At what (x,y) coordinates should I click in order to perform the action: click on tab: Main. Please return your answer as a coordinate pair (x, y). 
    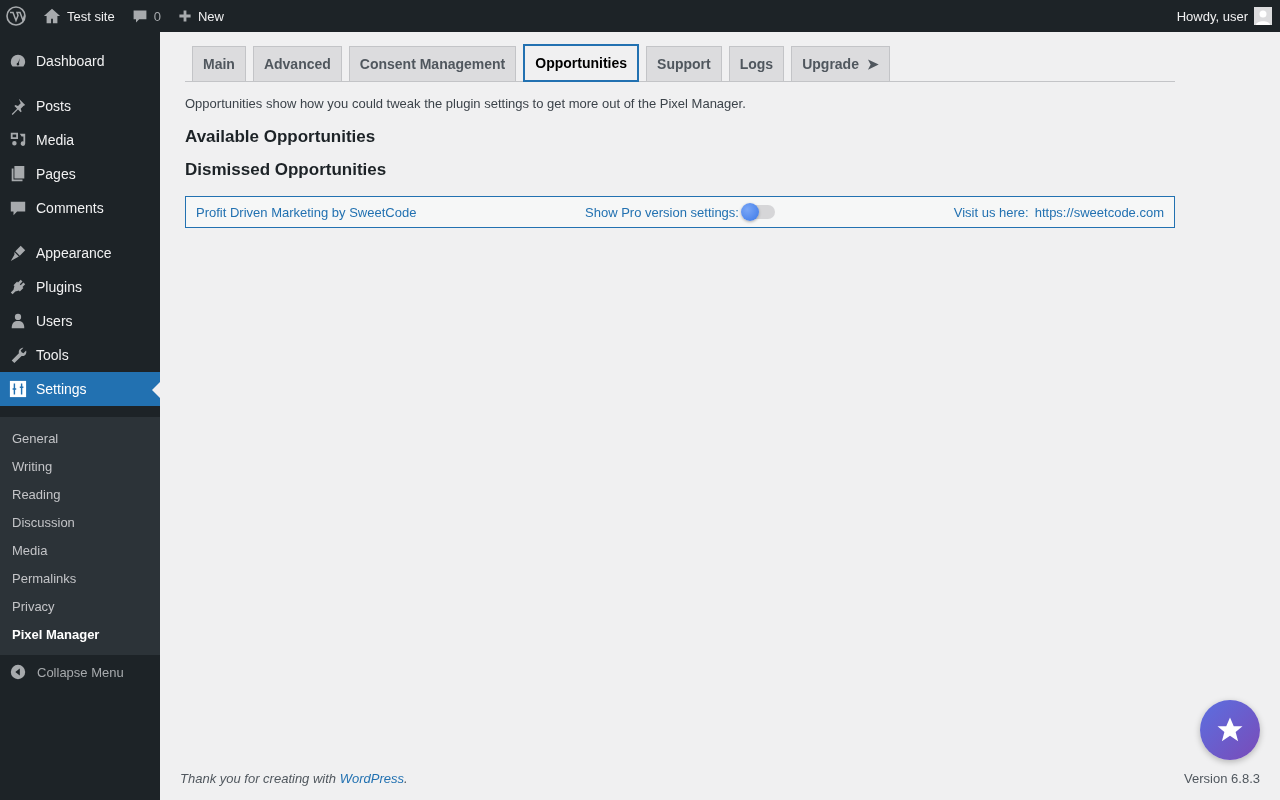
    Looking at the image, I should click on (219, 63).